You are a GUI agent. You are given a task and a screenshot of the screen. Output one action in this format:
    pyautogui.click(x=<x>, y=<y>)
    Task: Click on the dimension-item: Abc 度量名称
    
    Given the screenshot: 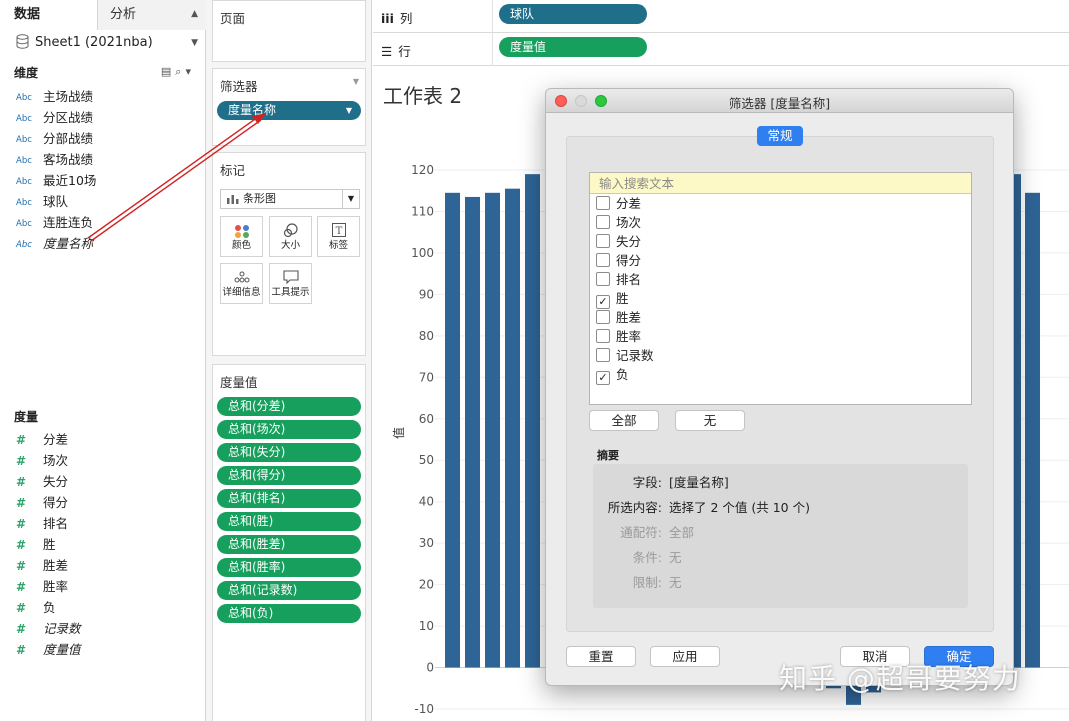 What is the action you would take?
    pyautogui.click(x=54, y=243)
    